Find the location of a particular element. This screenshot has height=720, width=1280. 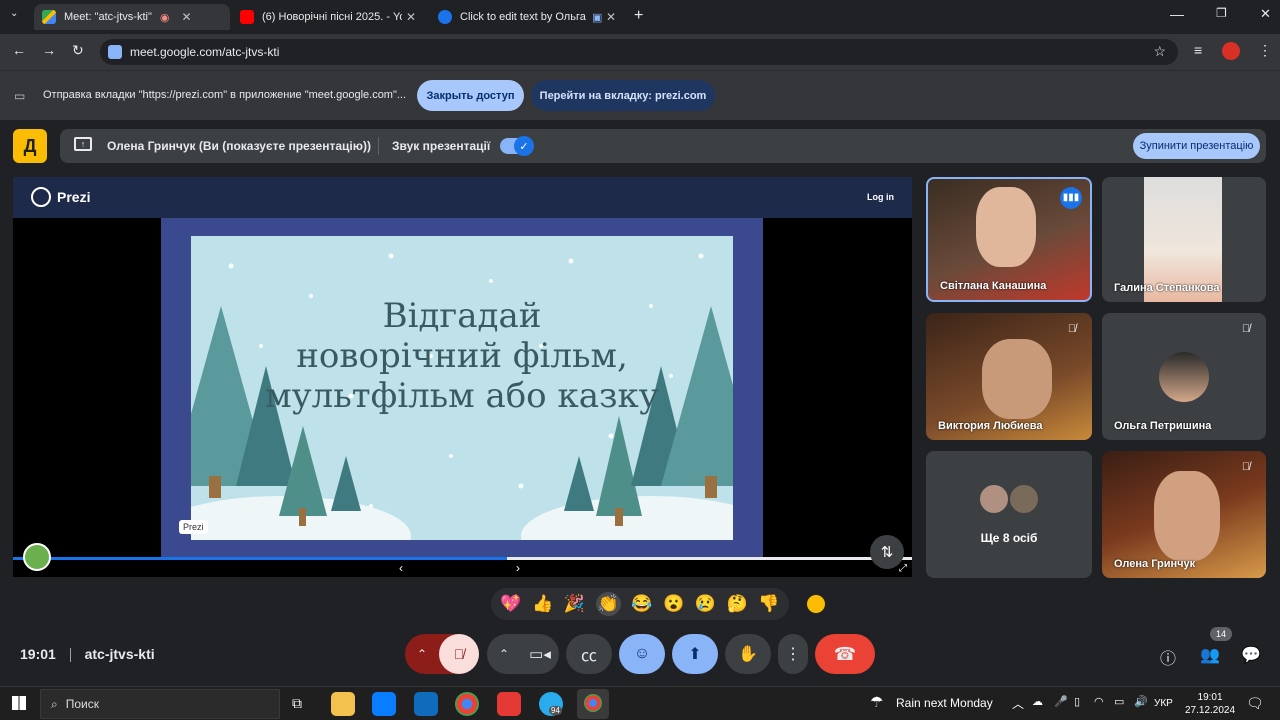

prezi-icon is located at coordinates (445, 17).